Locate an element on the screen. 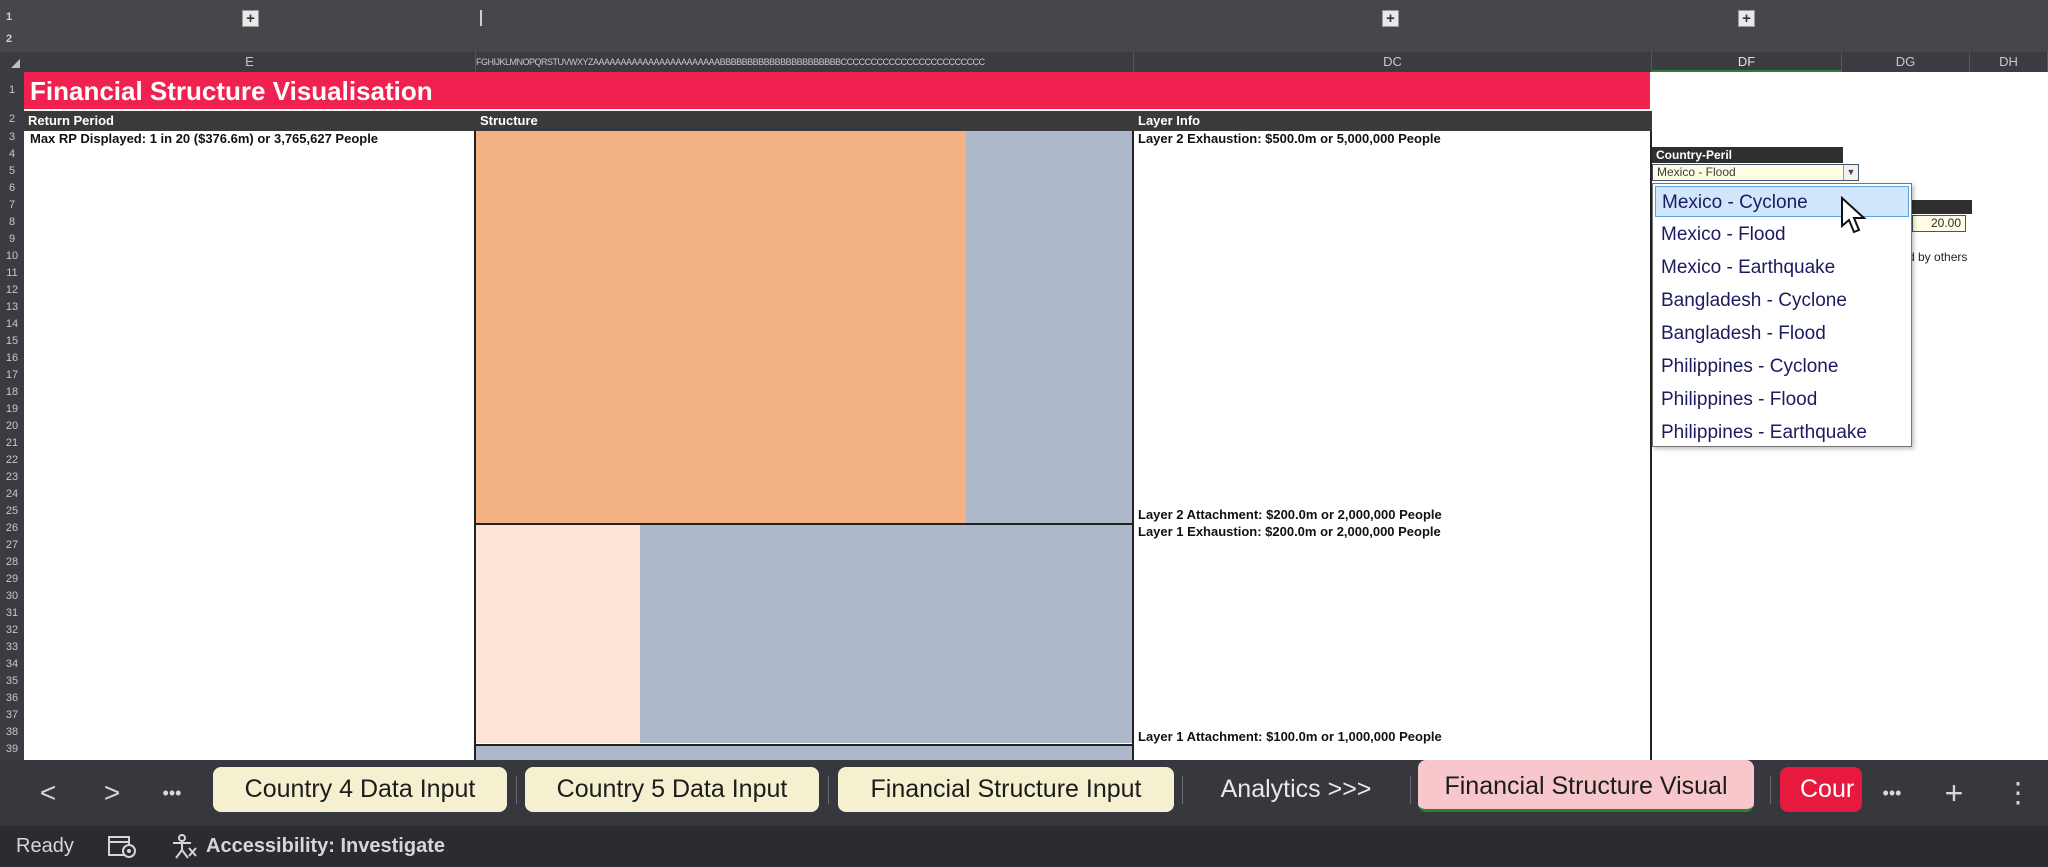 This screenshot has height=867, width=2048. row-header: 10 is located at coordinates (12, 256).